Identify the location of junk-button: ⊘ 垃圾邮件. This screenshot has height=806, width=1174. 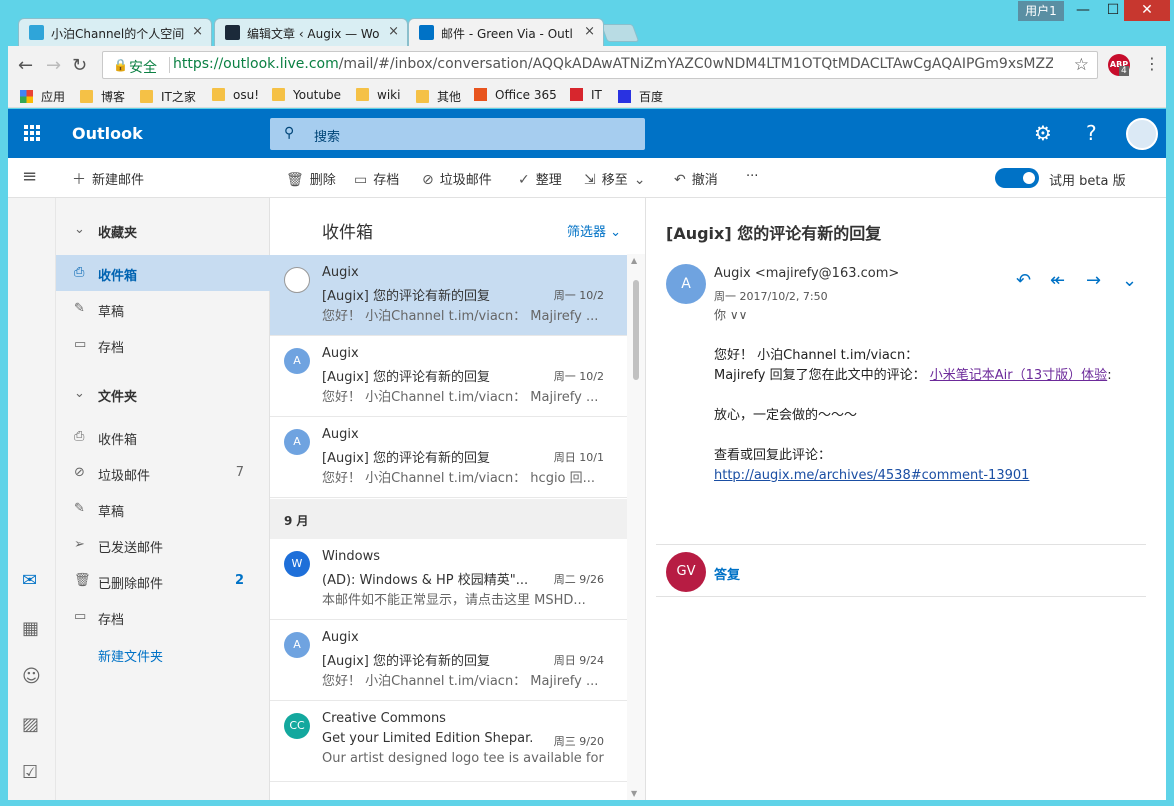
(457, 178).